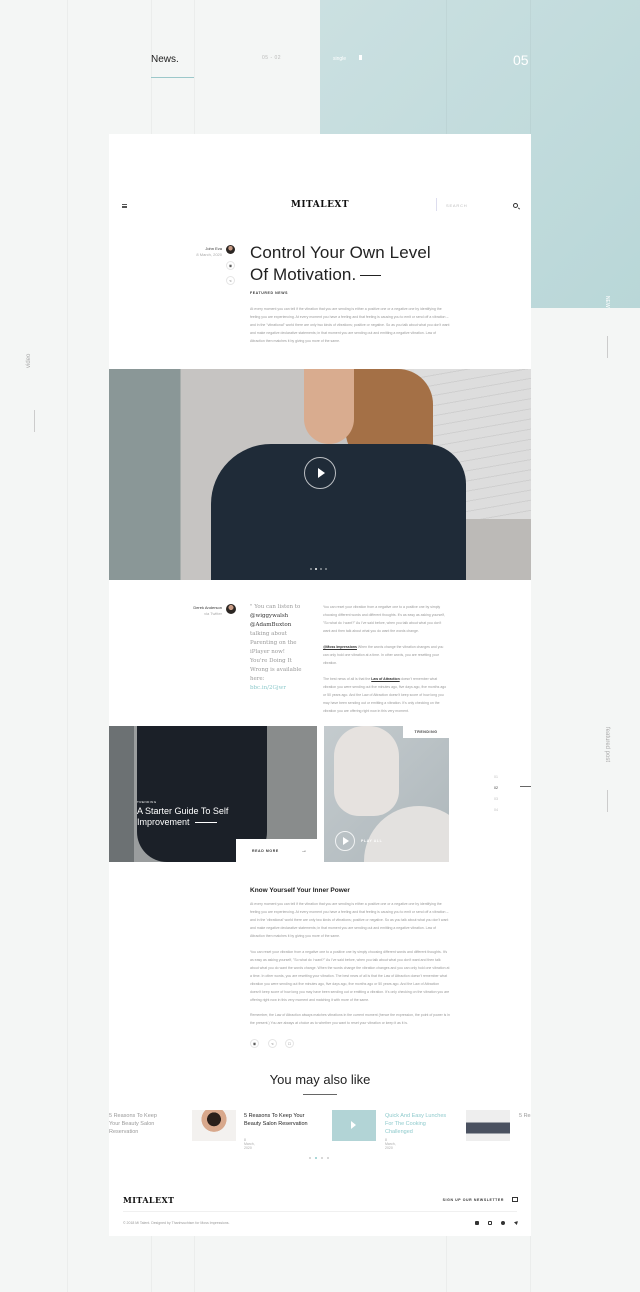 This screenshot has width=640, height=1292. I want to click on pager-item: 03, so click(496, 799).